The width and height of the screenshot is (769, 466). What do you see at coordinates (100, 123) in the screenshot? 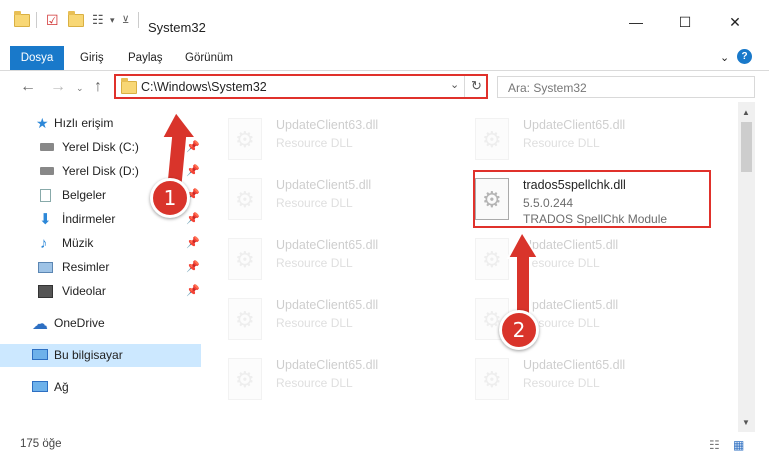
I see `sidebar-item-quick-access: ★ Hızlı erişim` at bounding box center [100, 123].